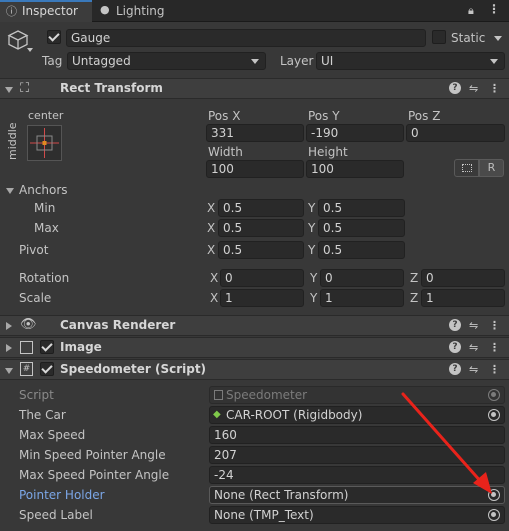 The width and height of the screenshot is (509, 531). I want to click on speed-label-field: None (TMP_Text), so click(357, 515).